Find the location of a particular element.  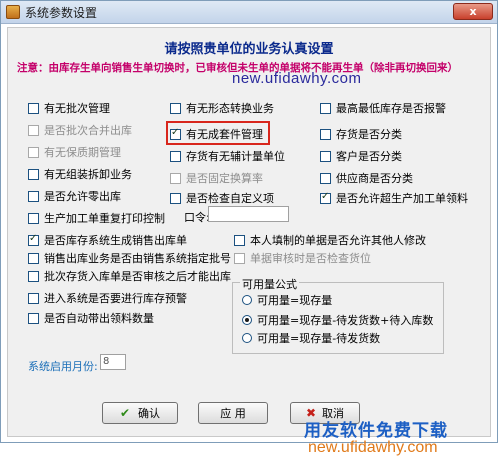

checkbox-label: 有无保质期管理 is located at coordinates (82, 152).